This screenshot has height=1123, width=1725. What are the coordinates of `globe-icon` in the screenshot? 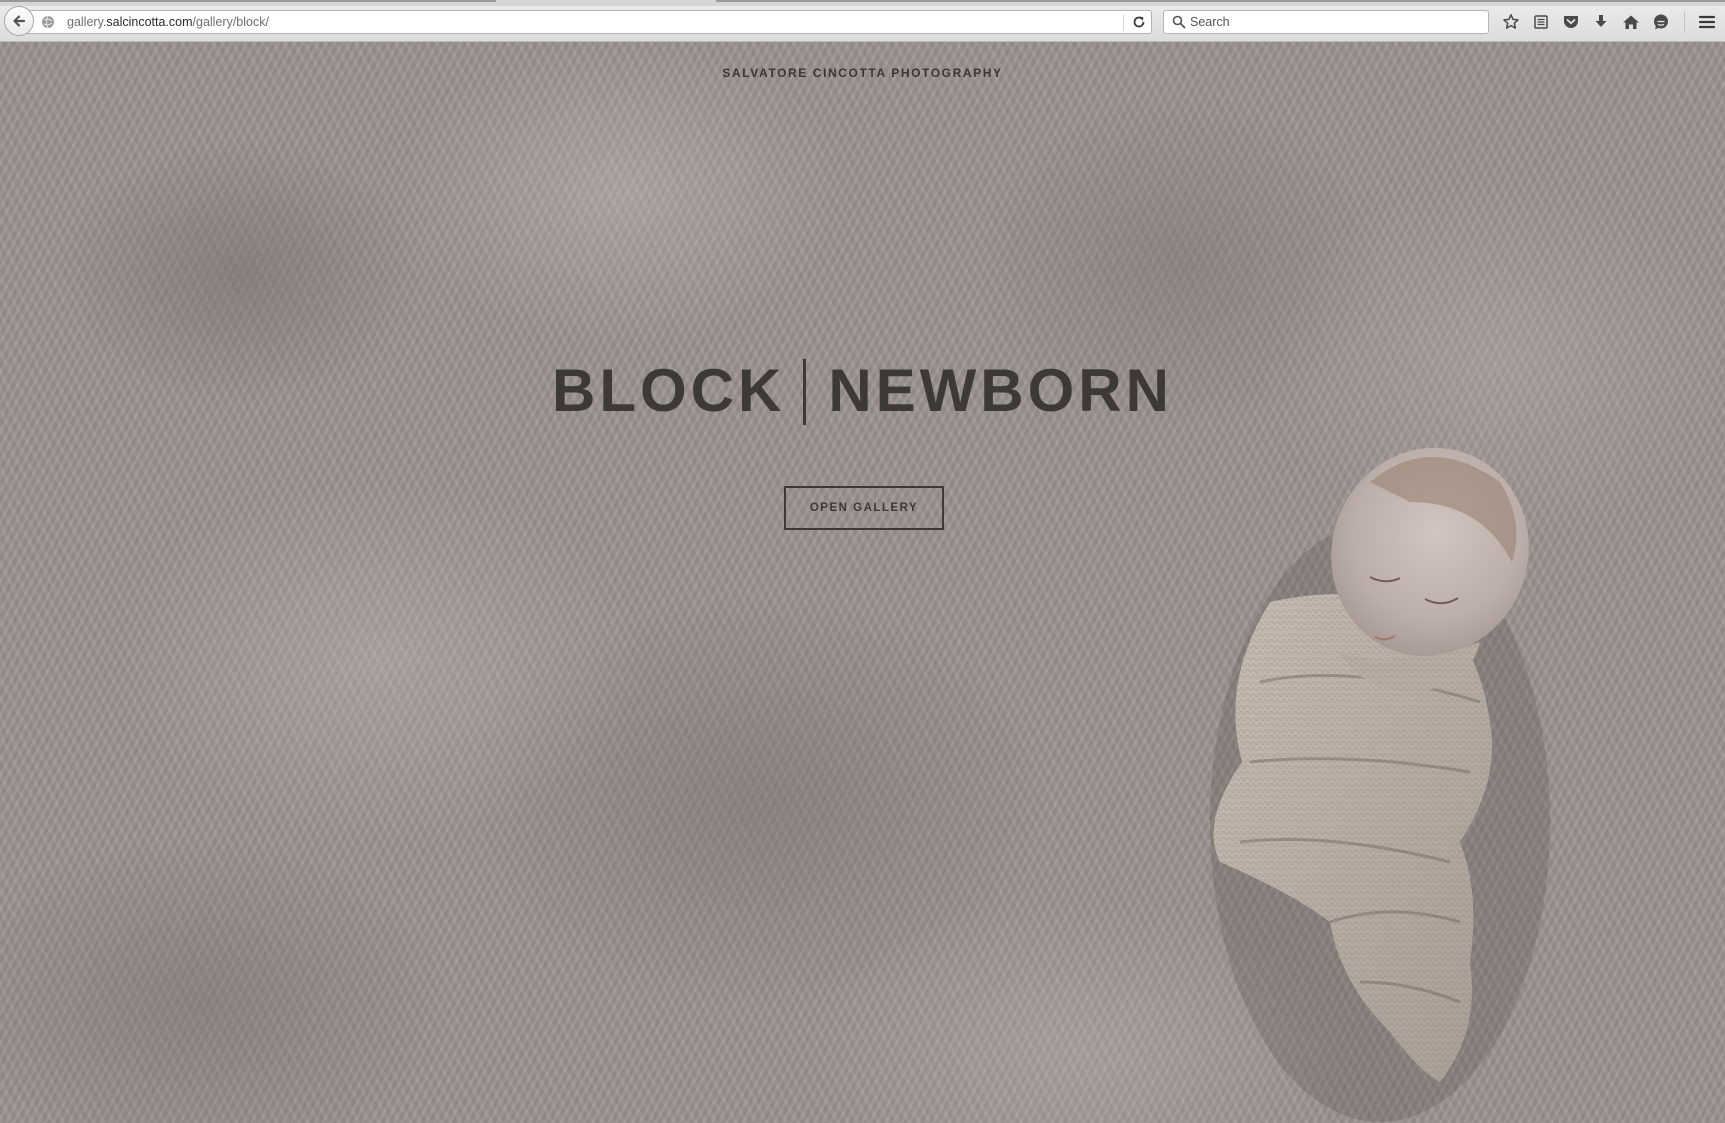 It's located at (48, 22).